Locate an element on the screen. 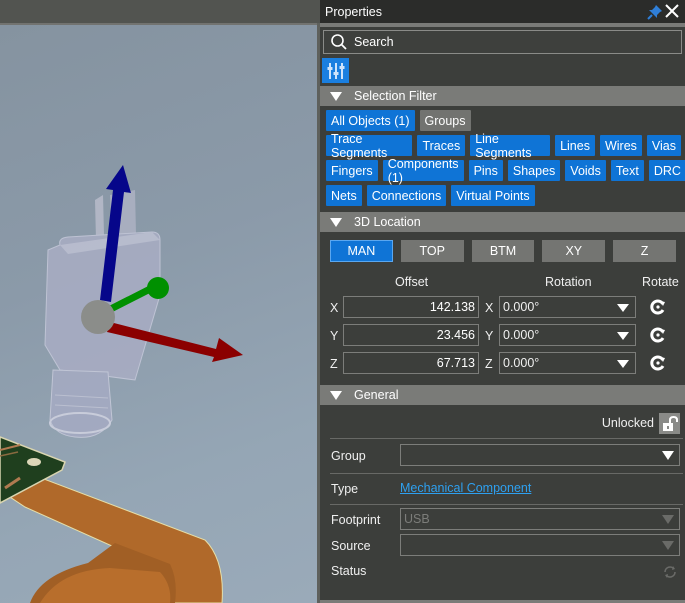 This screenshot has width=685, height=603. unlock-icon is located at coordinates (670, 423).